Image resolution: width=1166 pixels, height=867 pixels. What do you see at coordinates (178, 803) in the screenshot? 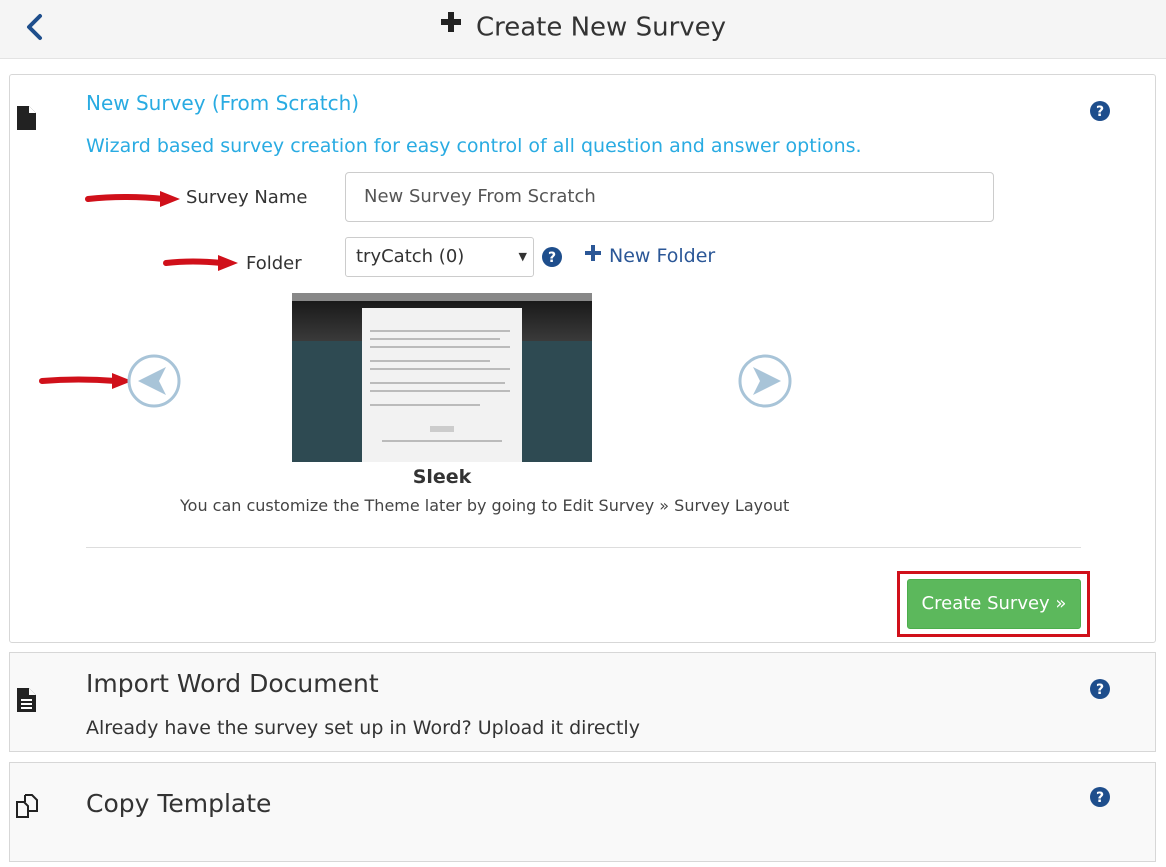
I see `copy-template-title: Copy Template` at bounding box center [178, 803].